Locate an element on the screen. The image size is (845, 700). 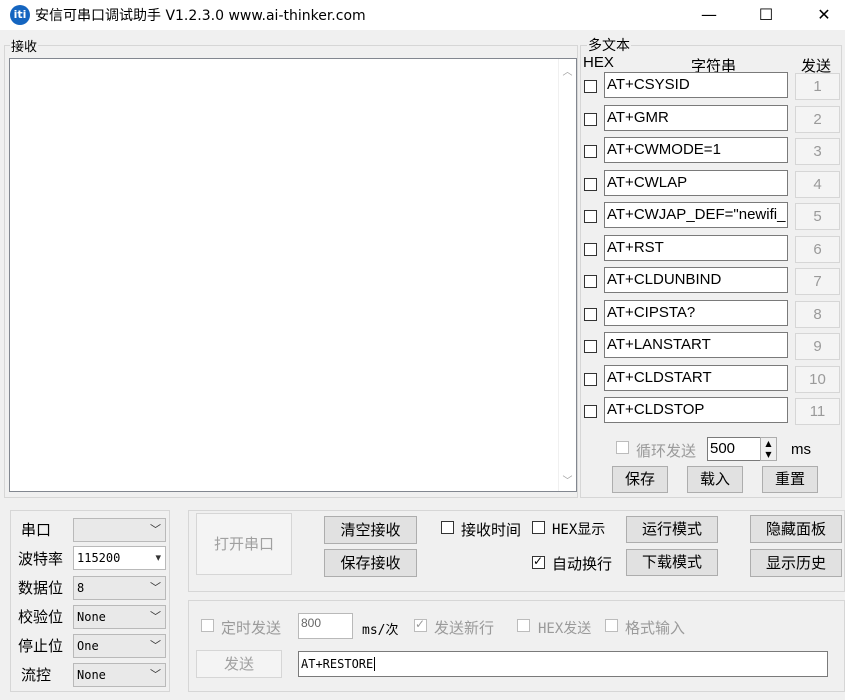
send-group is located at coordinates (516, 646).